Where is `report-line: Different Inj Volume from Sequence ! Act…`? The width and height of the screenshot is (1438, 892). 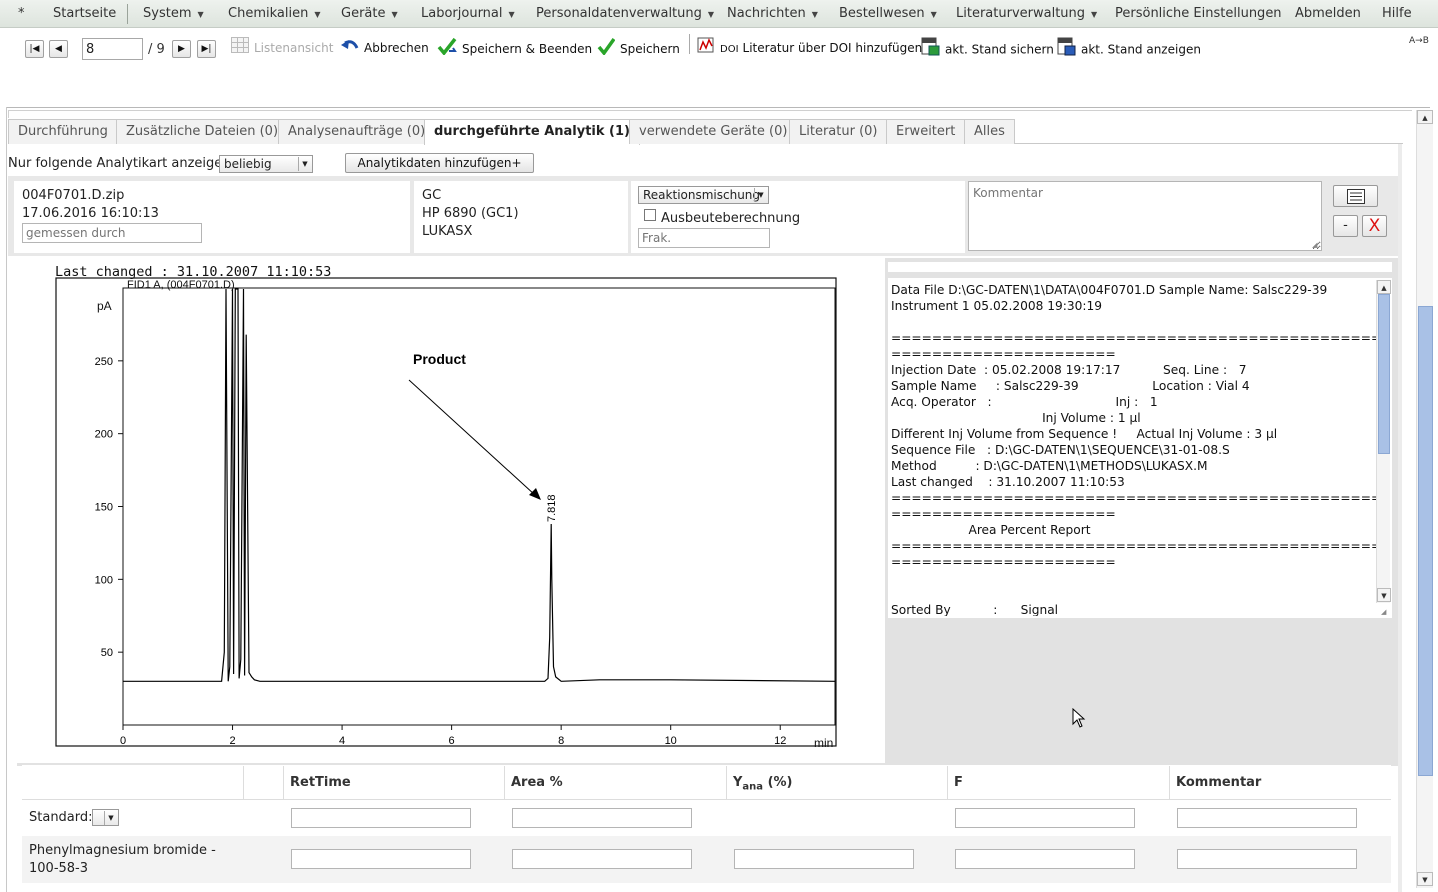
report-line: Different Inj Volume from Sequence ! Act… is located at coordinates (1084, 434).